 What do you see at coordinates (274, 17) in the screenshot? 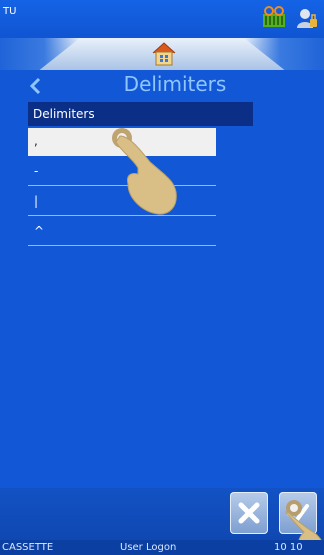
I see `cassette-ribbon-icon` at bounding box center [274, 17].